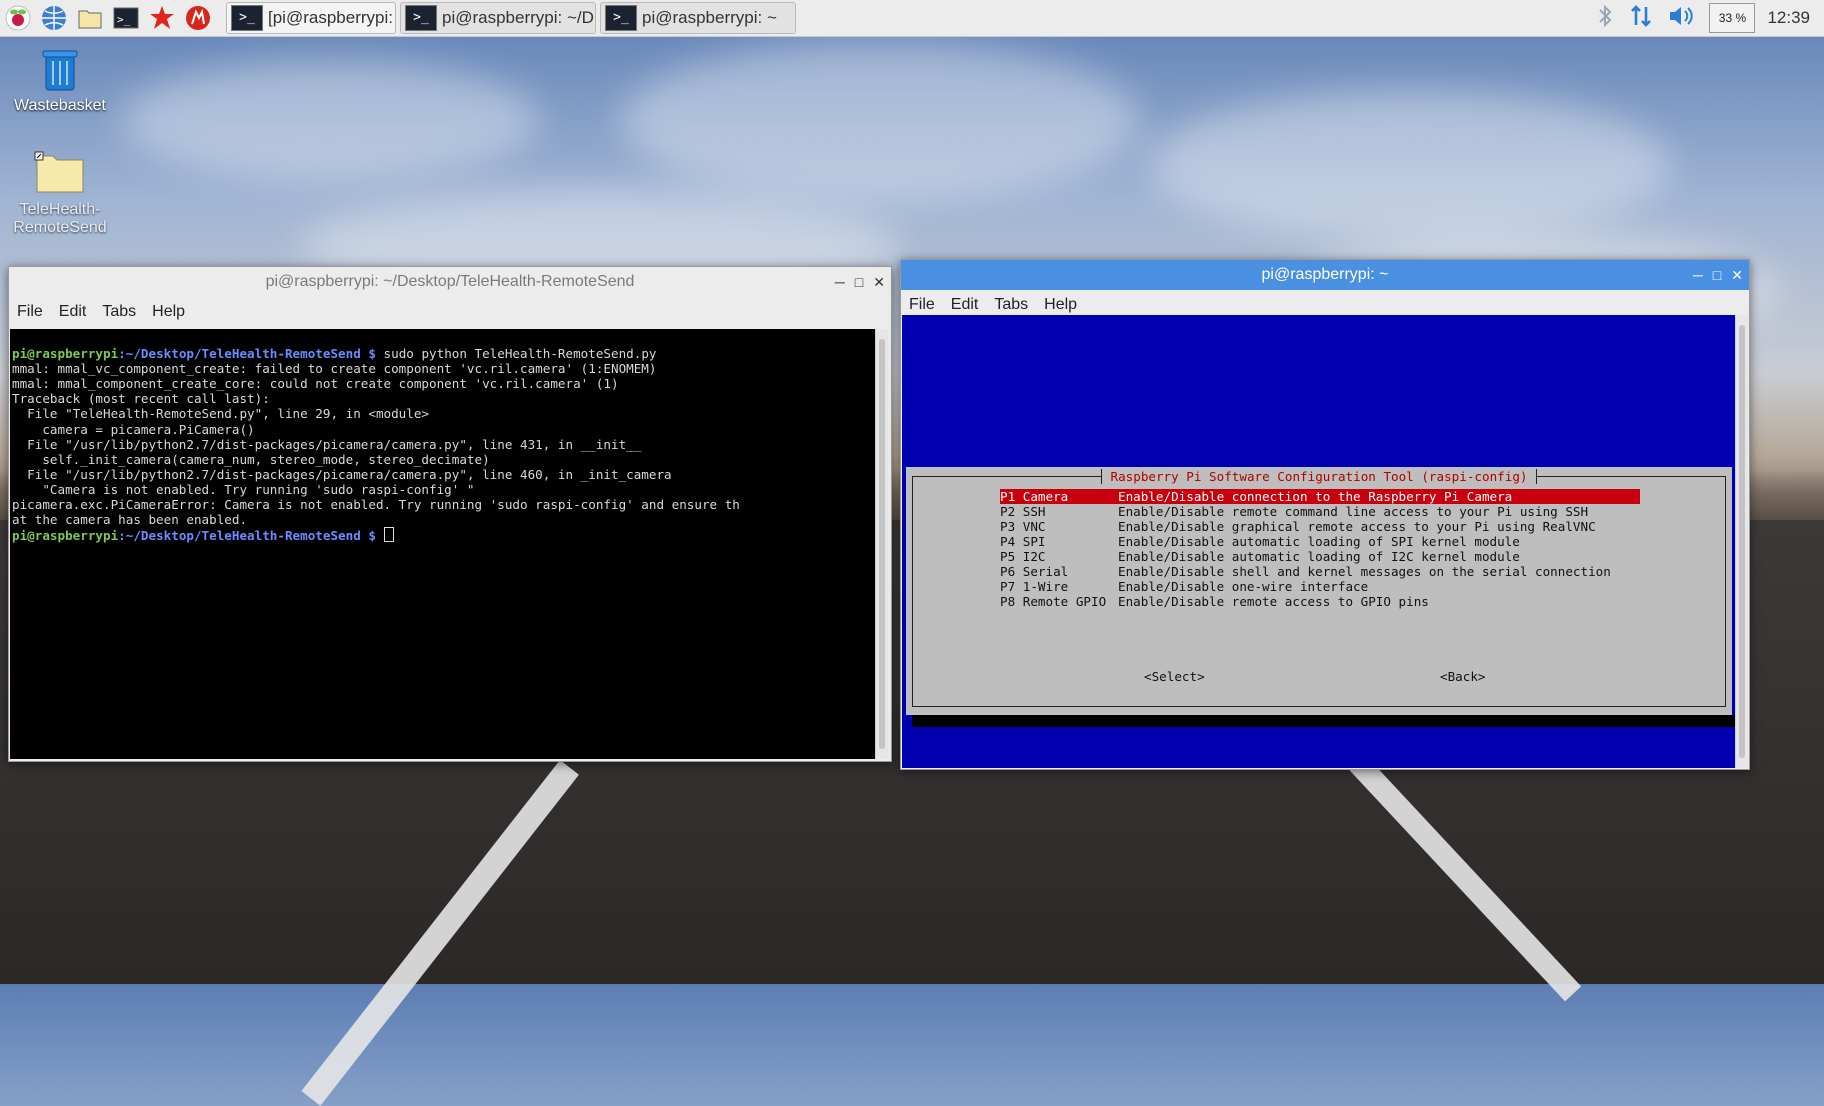 The height and width of the screenshot is (1106, 1824). Describe the element at coordinates (1641, 18) in the screenshot. I see `network-icon` at that location.